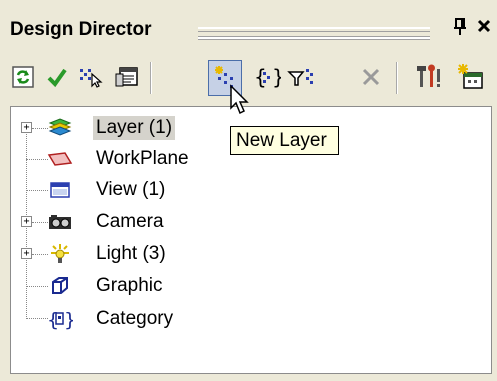 This screenshot has width=497, height=381. What do you see at coordinates (130, 221) in the screenshot?
I see `tree-item-label: Camera` at bounding box center [130, 221].